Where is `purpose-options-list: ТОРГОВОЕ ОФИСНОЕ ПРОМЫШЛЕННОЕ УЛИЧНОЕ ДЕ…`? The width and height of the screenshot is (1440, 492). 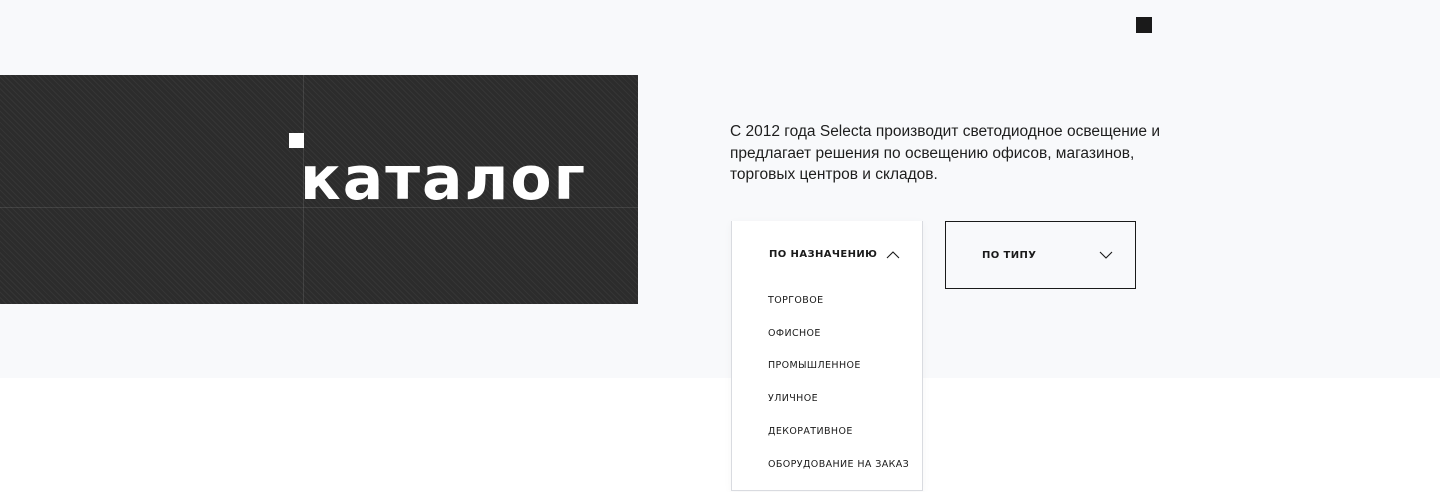 purpose-options-list: ТОРГОВОЕ ОФИСНОЕ ПРОМЫШЛЕННОЕ УЛИЧНОЕ ДЕ… is located at coordinates (838, 382).